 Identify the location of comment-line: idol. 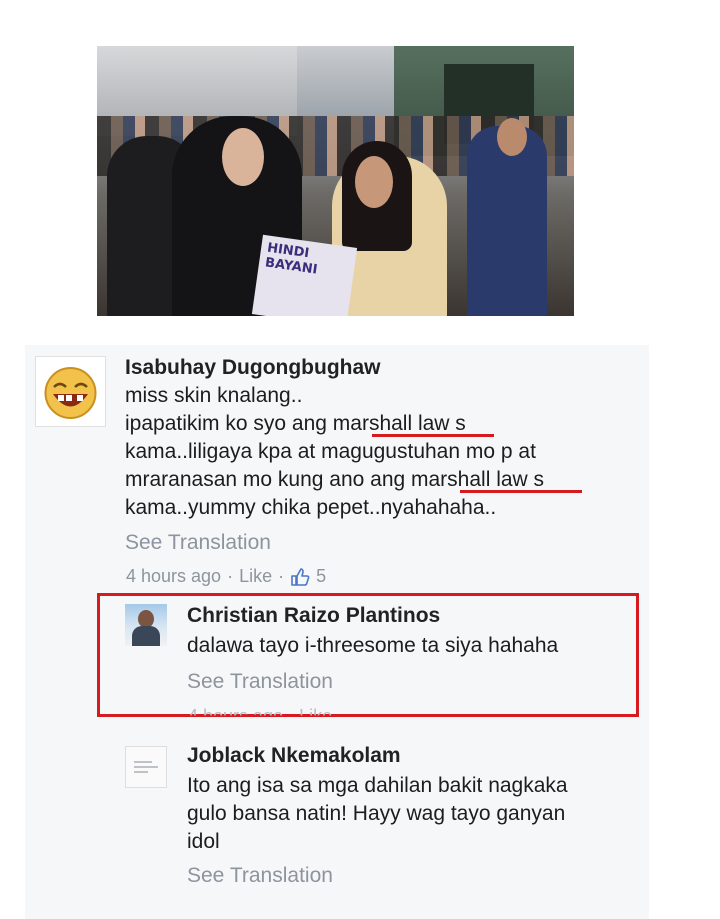
(203, 841).